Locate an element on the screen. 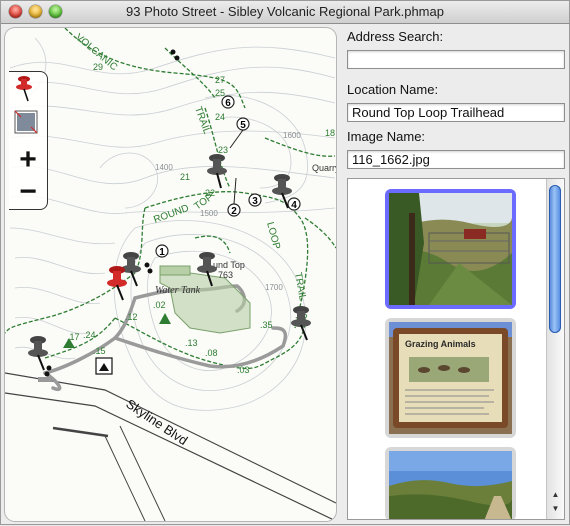 The width and height of the screenshot is (570, 526). marker-4: 4 is located at coordinates (294, 205).